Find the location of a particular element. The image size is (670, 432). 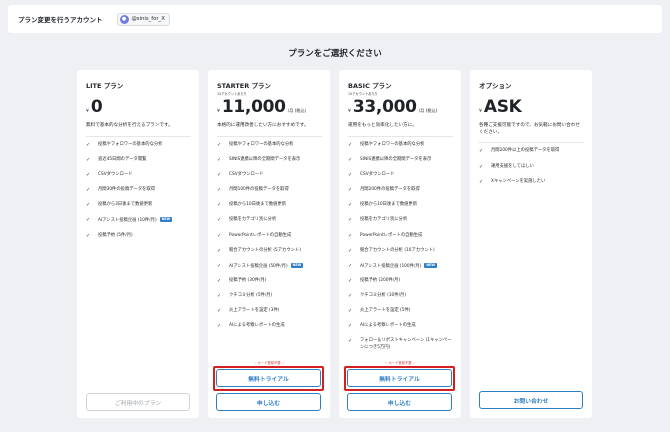

feature-text: 投稿予約 (30件/月) is located at coordinates (275, 281).